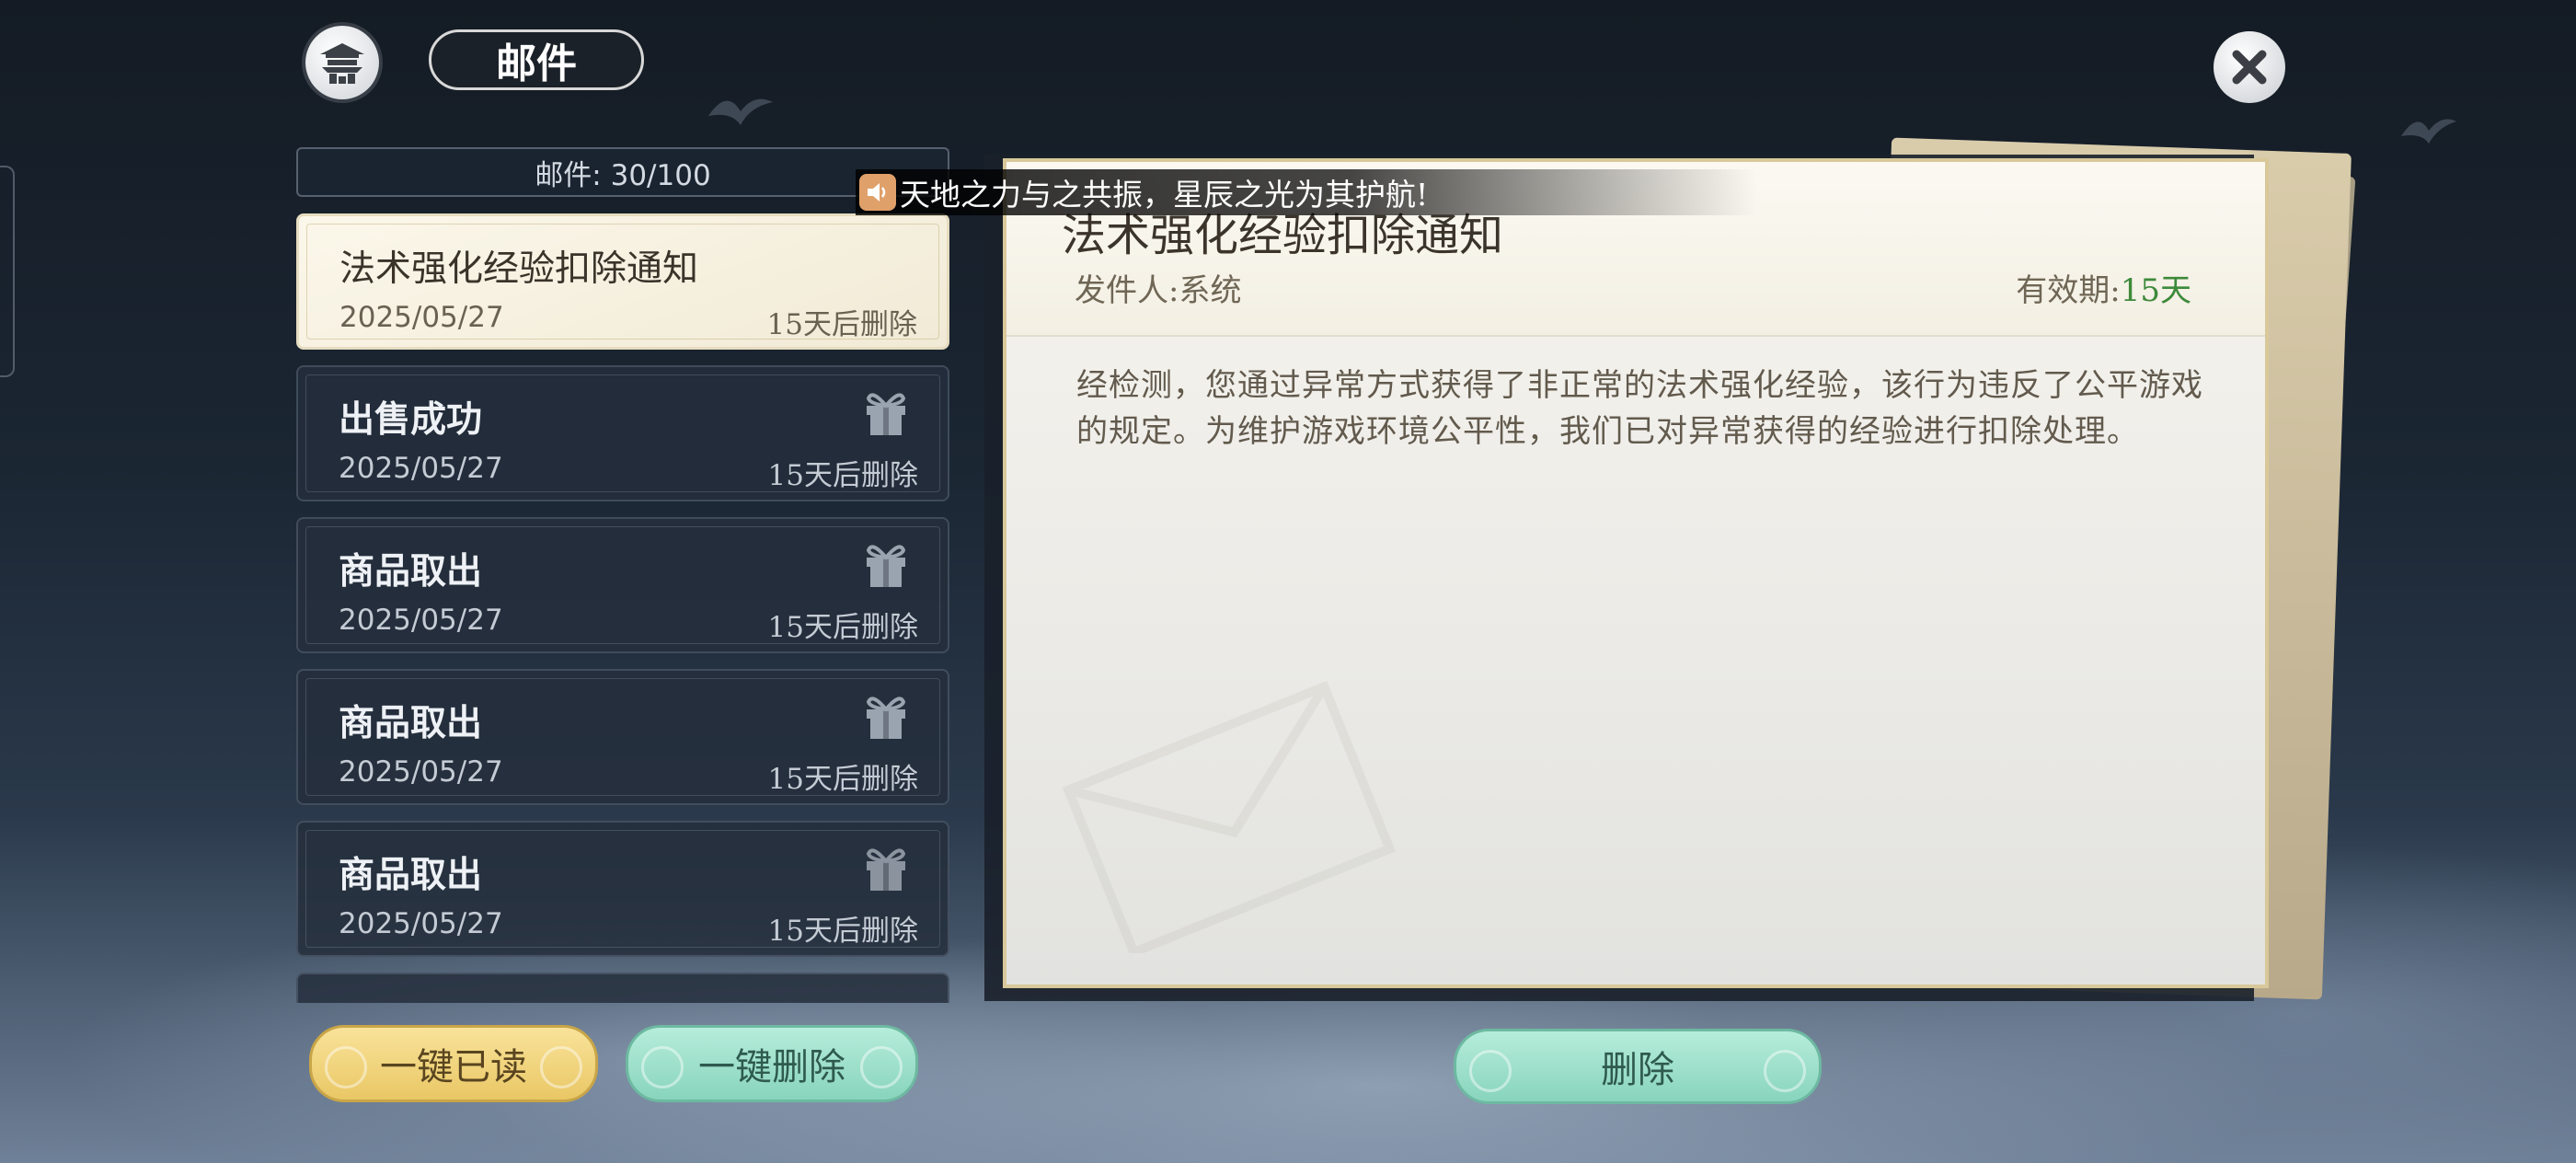 This screenshot has height=1163, width=2576. What do you see at coordinates (622, 172) in the screenshot?
I see `mail-count: 邮件: 30/100` at bounding box center [622, 172].